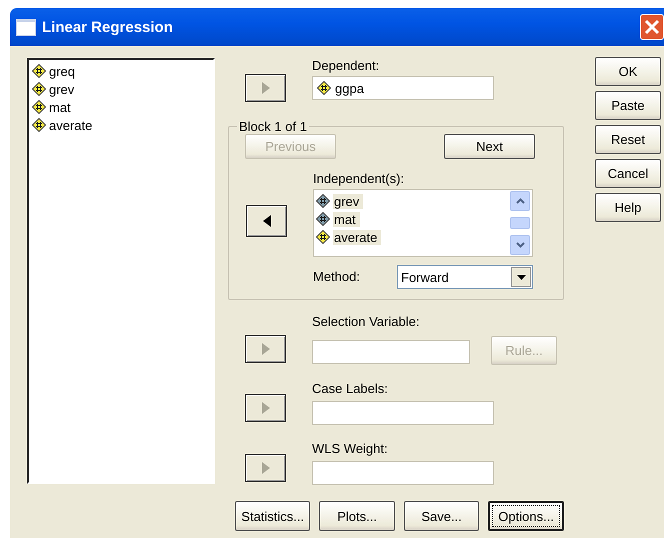 The image size is (664, 538). Describe the element at coordinates (628, 105) in the screenshot. I see `dialog-button: Paste` at that location.